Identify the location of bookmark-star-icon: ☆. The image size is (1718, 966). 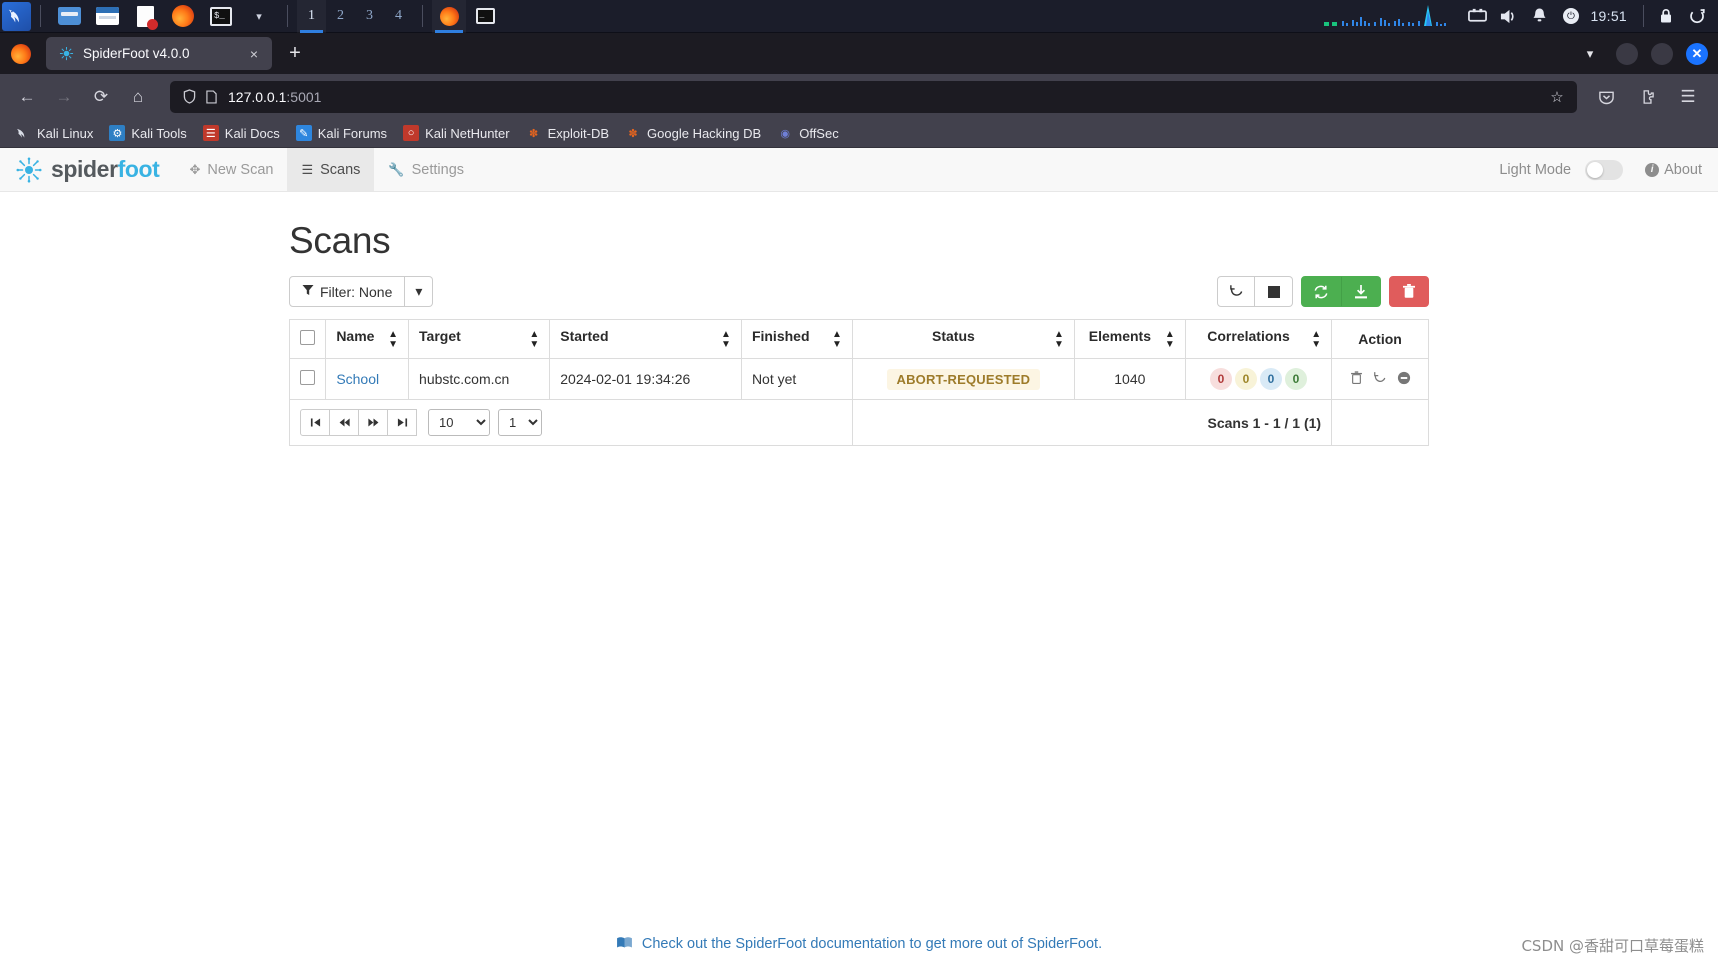
(1557, 97).